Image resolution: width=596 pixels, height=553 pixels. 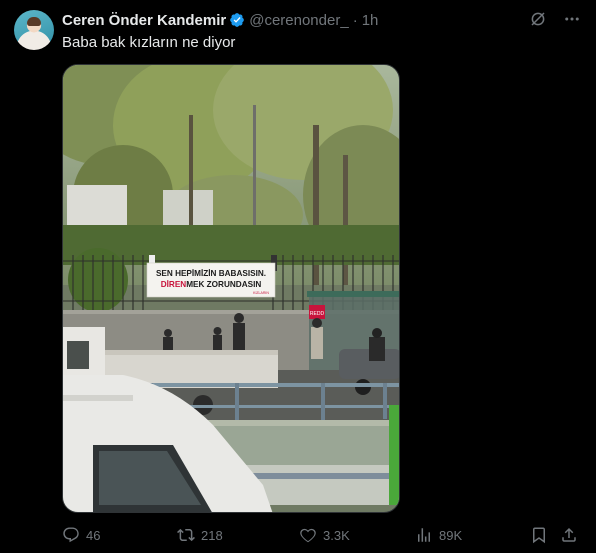 I want to click on like-button: 3.3K, so click(x=324, y=535).